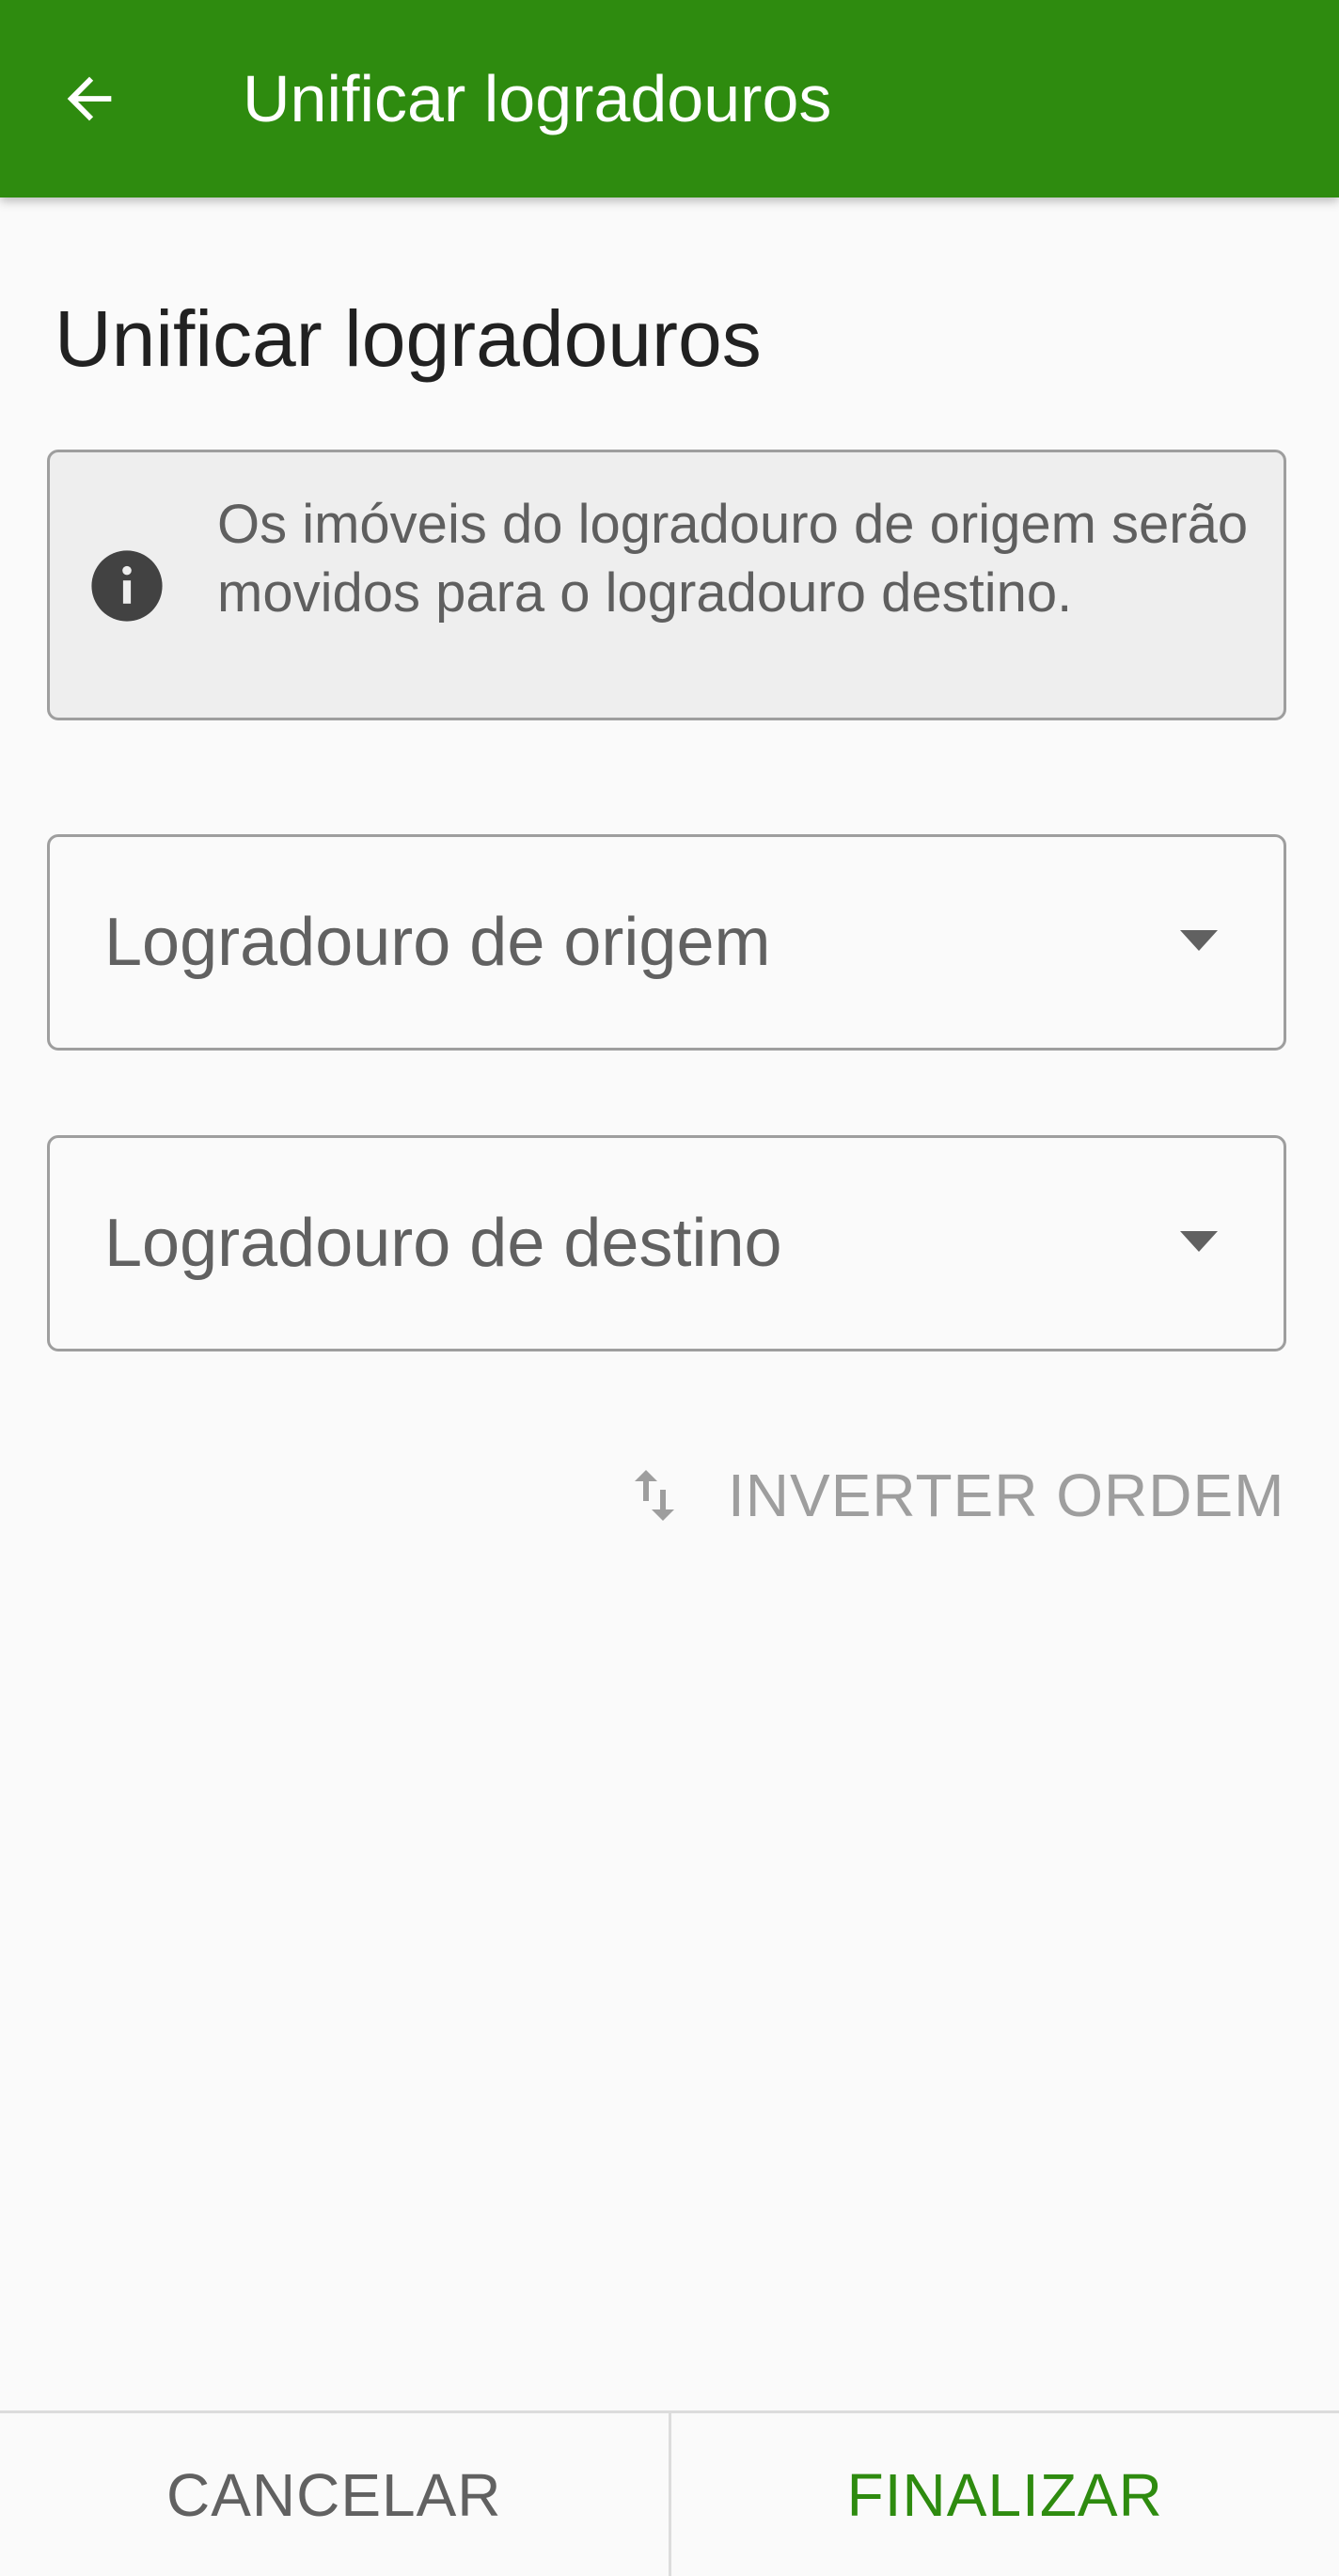 This screenshot has width=1339, height=2576. I want to click on origin-street-placeholder: Logradouro de origem, so click(438, 942).